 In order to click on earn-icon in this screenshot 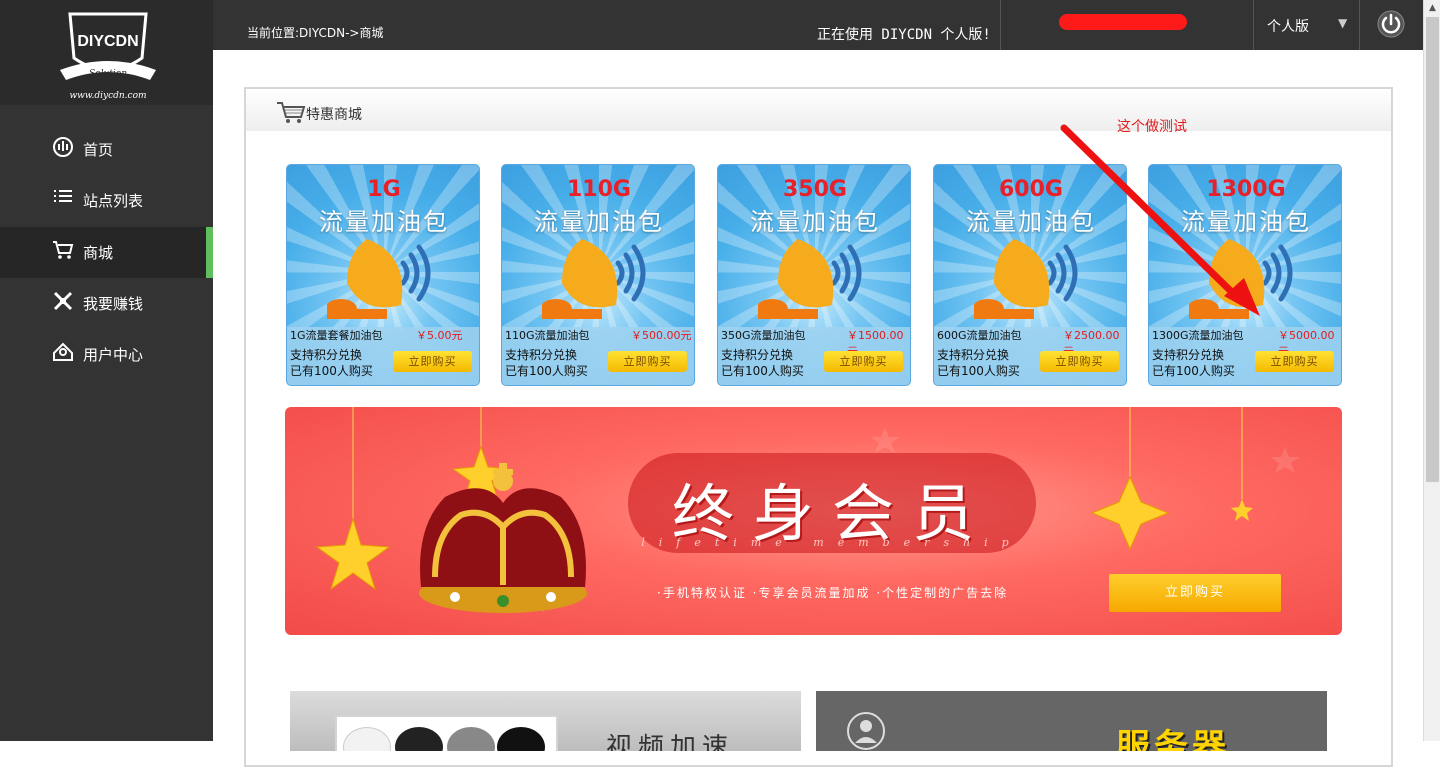, I will do `click(63, 301)`.